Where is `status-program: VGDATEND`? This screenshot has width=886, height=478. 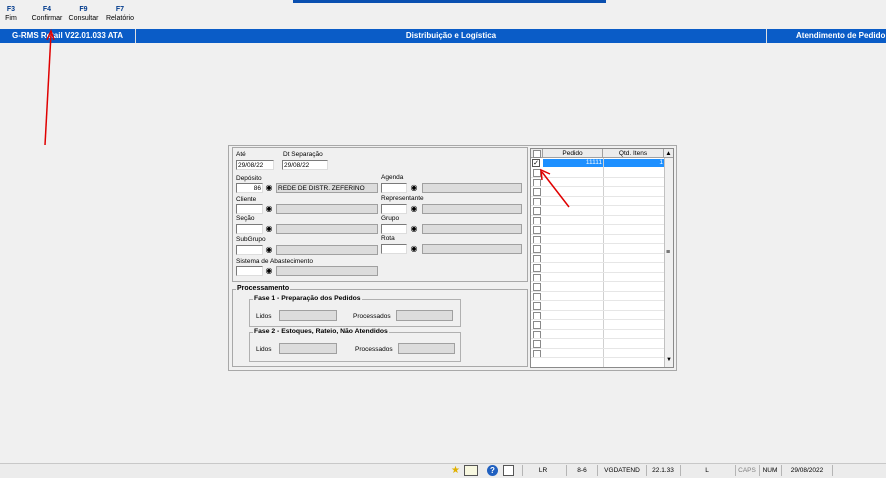 status-program: VGDATEND is located at coordinates (621, 470).